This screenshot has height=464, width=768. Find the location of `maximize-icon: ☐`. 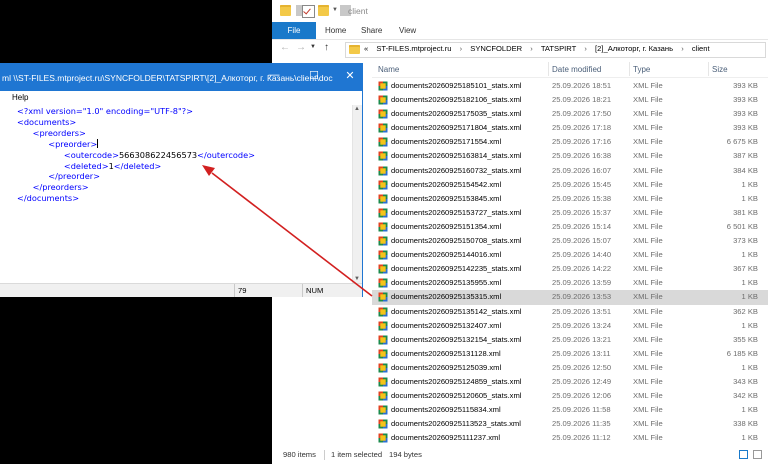

maximize-icon: ☐ is located at coordinates (314, 75).